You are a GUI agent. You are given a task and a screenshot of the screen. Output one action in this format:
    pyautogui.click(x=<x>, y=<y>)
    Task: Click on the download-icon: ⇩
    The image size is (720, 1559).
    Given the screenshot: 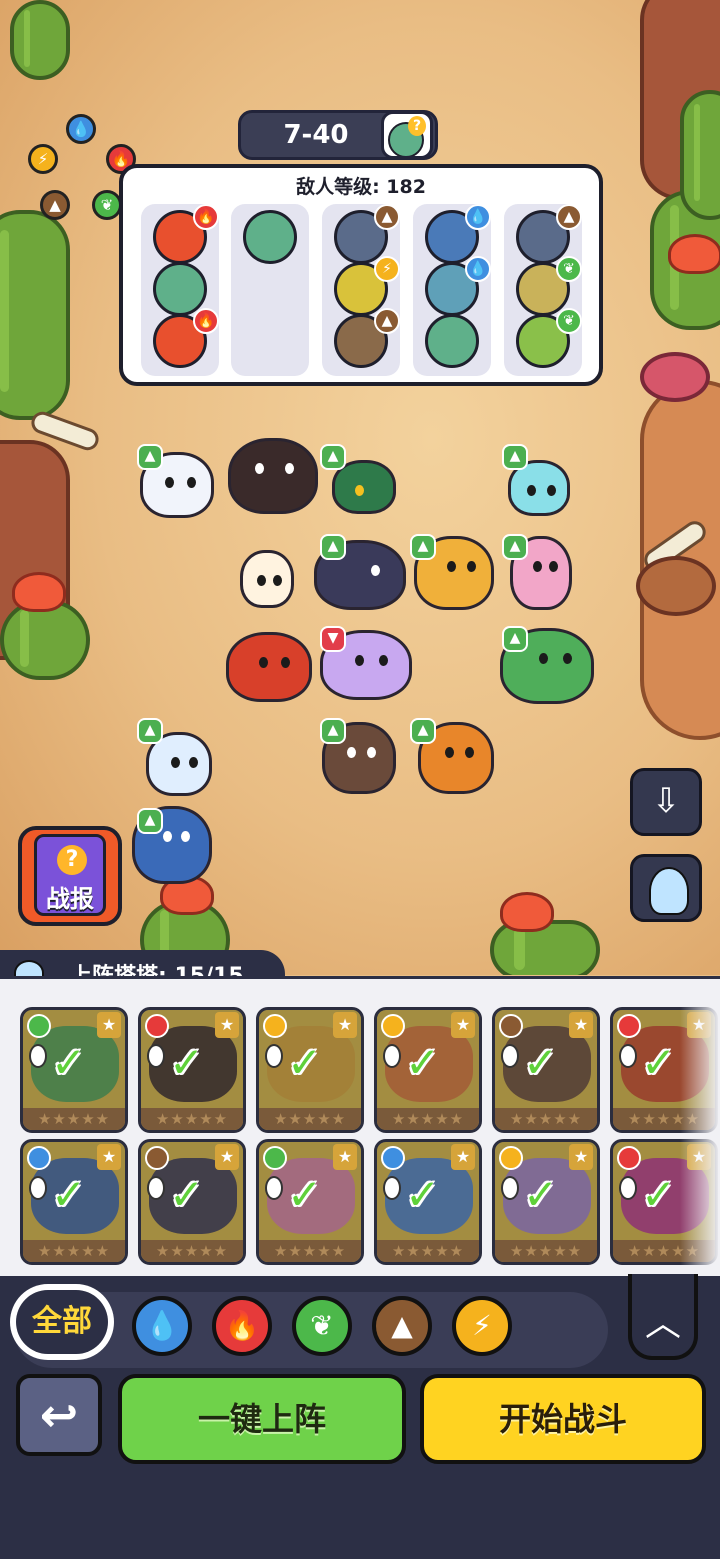 What is the action you would take?
    pyautogui.click(x=666, y=801)
    